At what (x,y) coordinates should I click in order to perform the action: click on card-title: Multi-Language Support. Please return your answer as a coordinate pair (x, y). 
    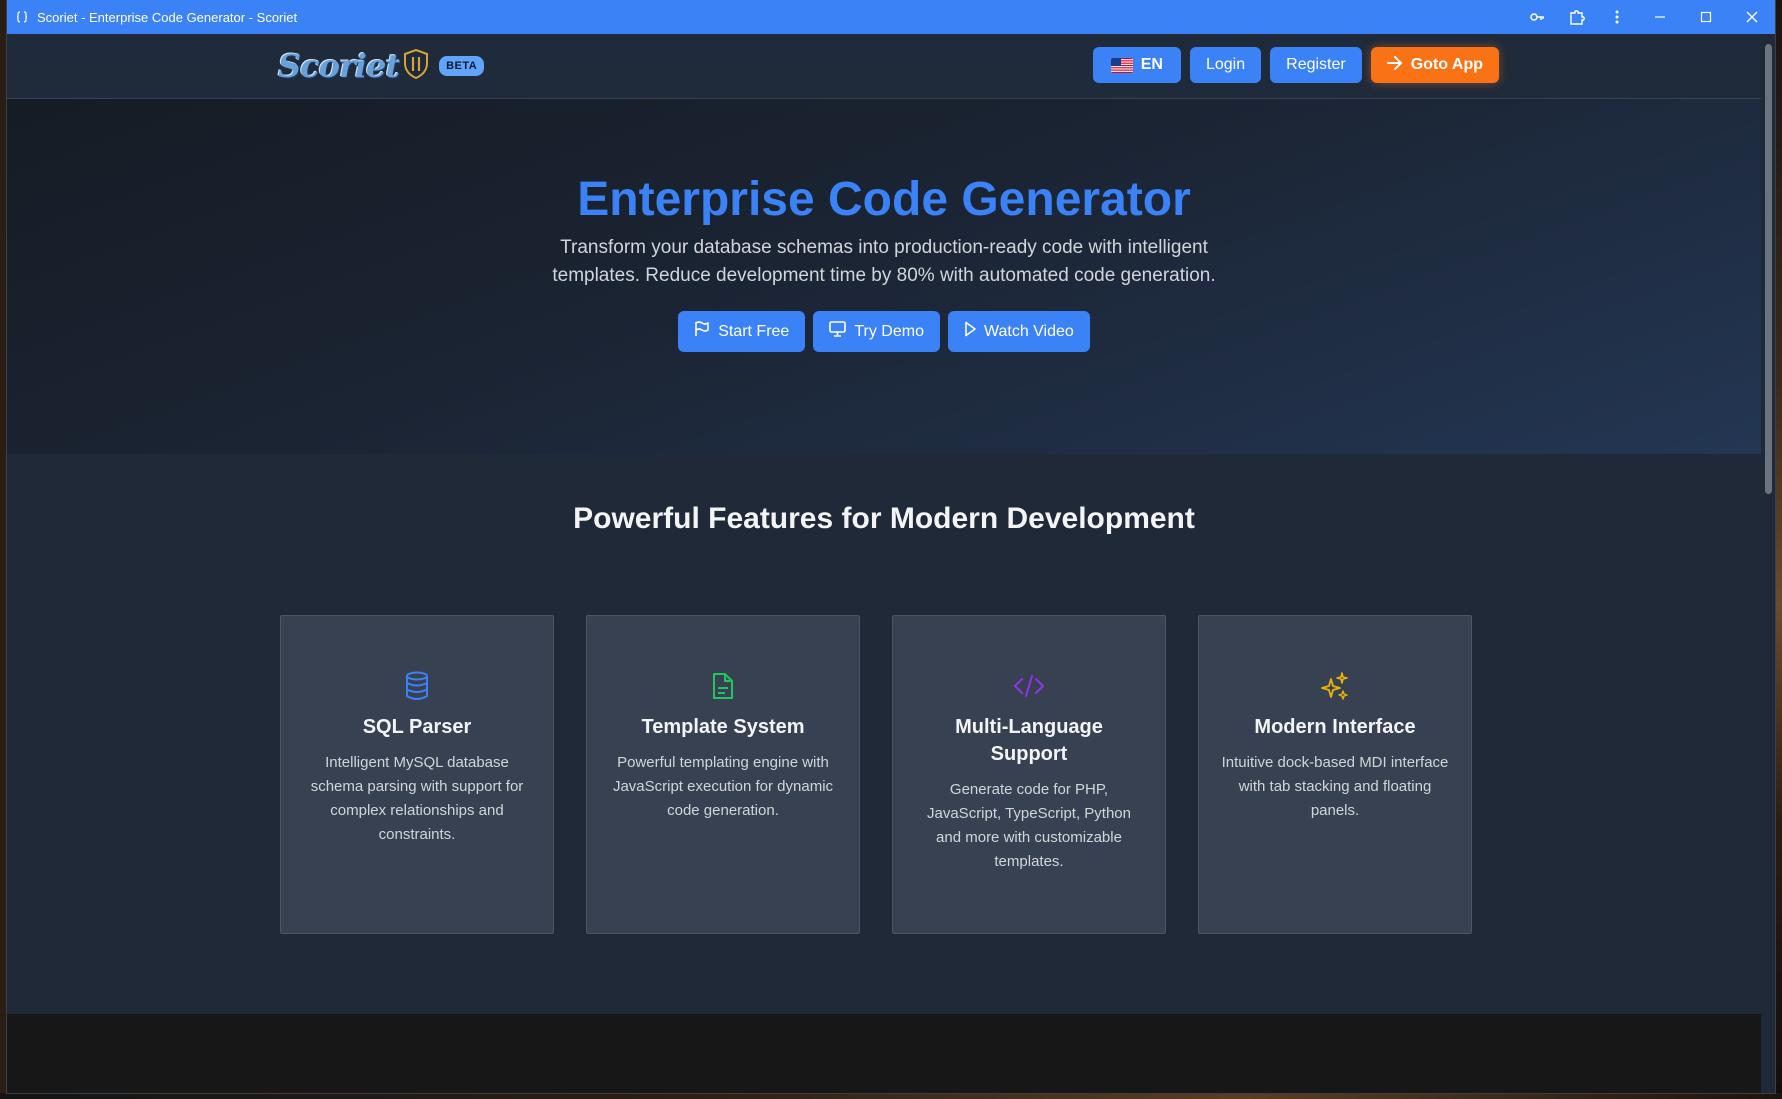
    Looking at the image, I should click on (1029, 740).